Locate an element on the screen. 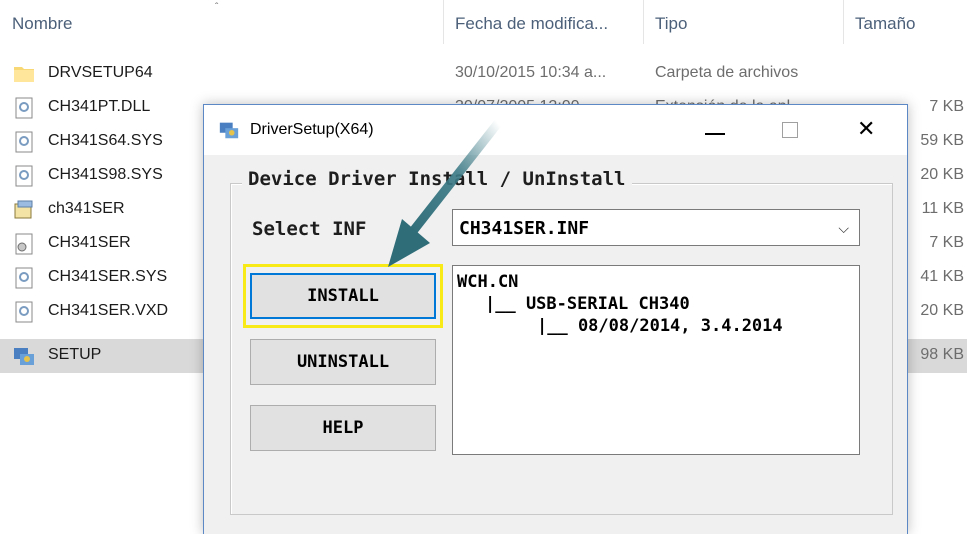 The image size is (967, 534). file-name: CH341S64.SYS is located at coordinates (105, 140).